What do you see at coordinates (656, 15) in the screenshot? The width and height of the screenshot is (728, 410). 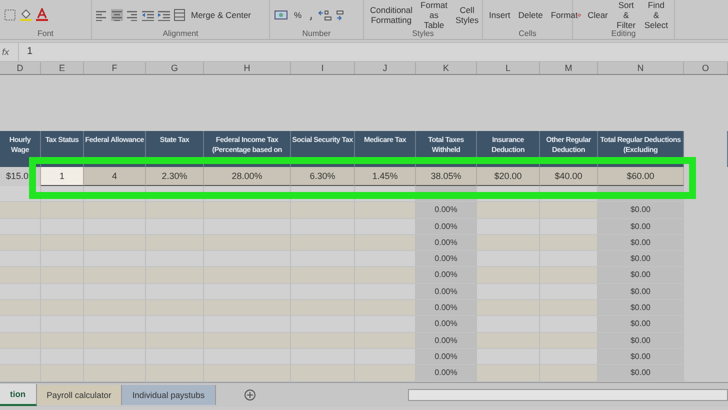 I see `ribbon-button: Find & Select` at bounding box center [656, 15].